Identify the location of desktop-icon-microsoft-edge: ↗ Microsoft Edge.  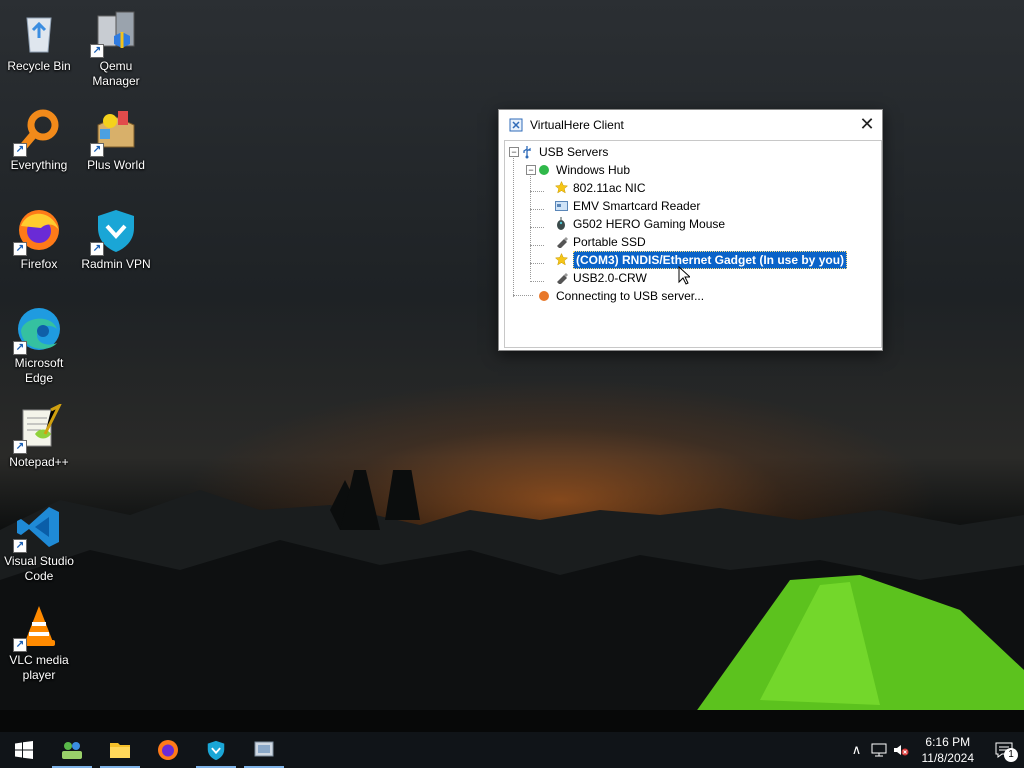
(39, 345).